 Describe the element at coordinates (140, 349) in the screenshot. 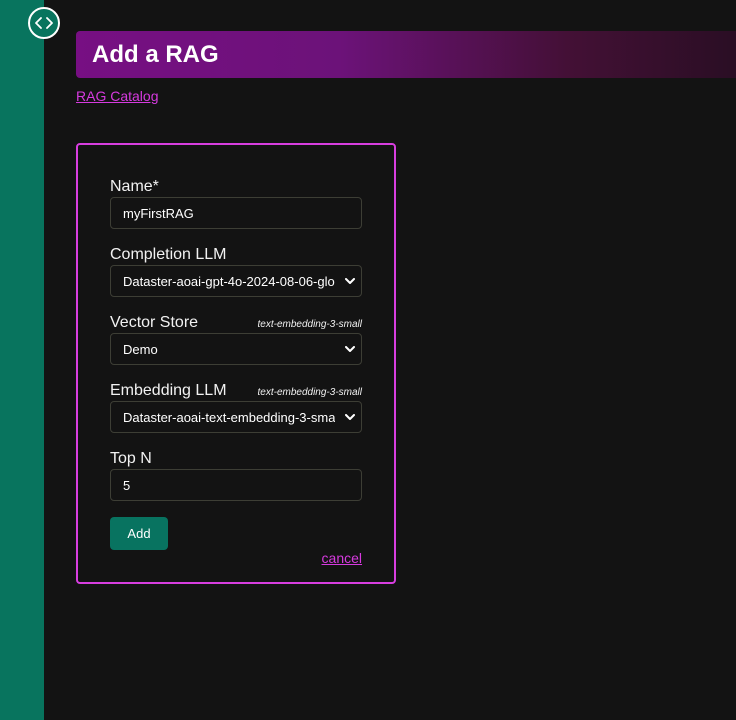

I see `vector-store-value: Demo` at that location.